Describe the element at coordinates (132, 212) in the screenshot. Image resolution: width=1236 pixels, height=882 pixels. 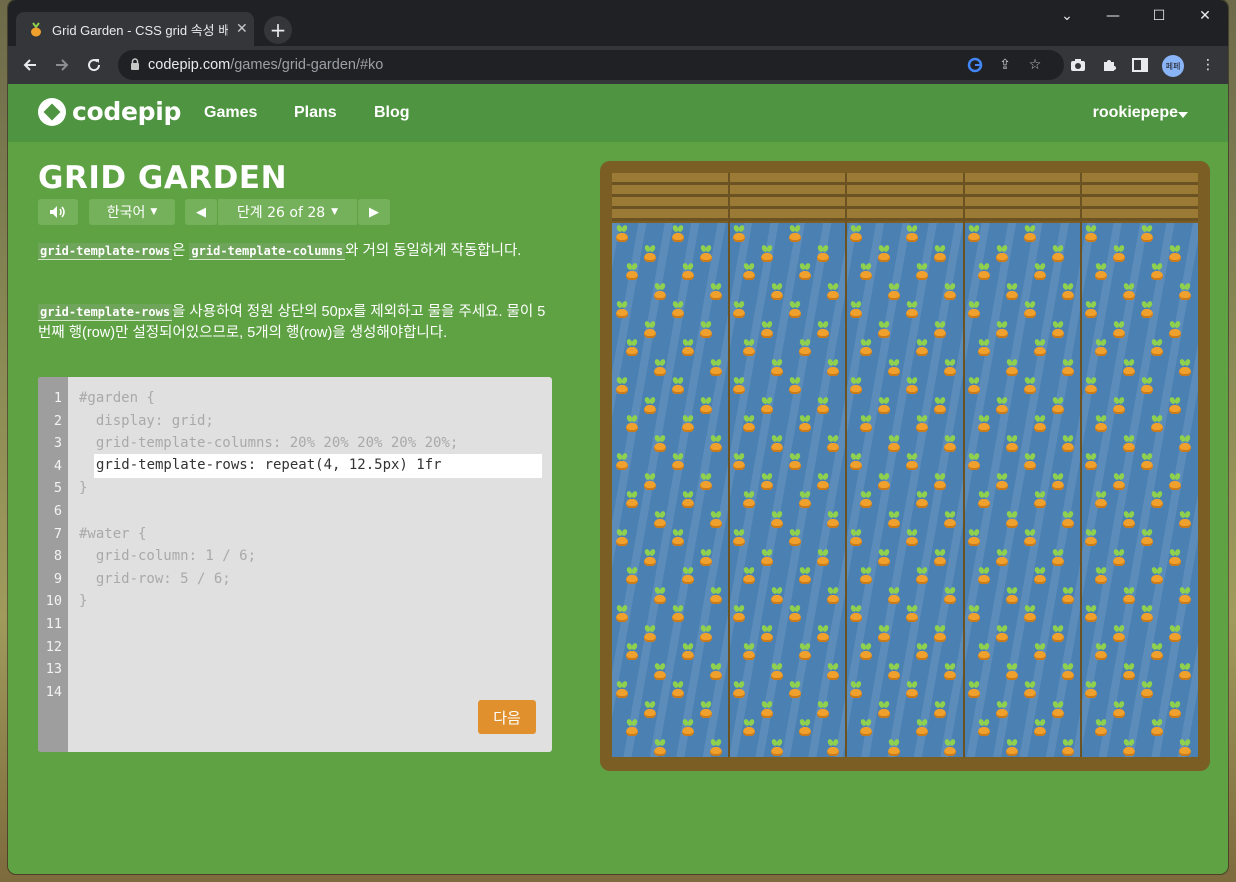
I see `language-select: 한국어 ▼` at that location.